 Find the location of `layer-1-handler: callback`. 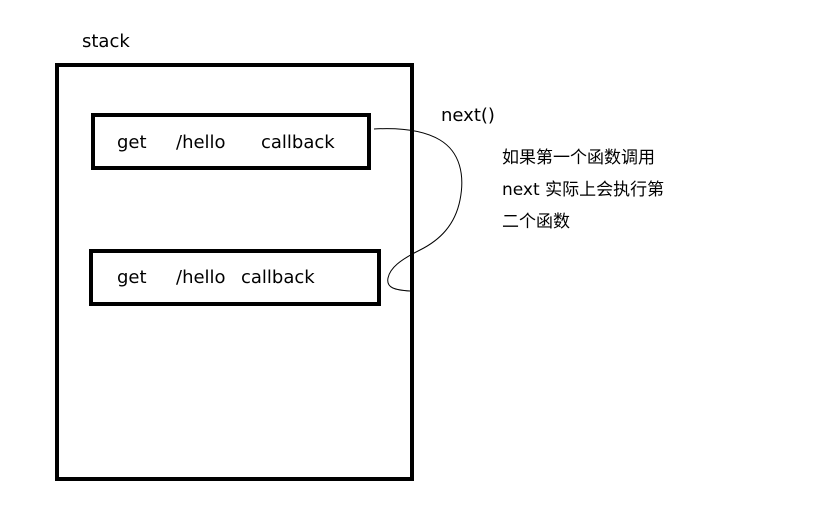

layer-1-handler: callback is located at coordinates (298, 142).